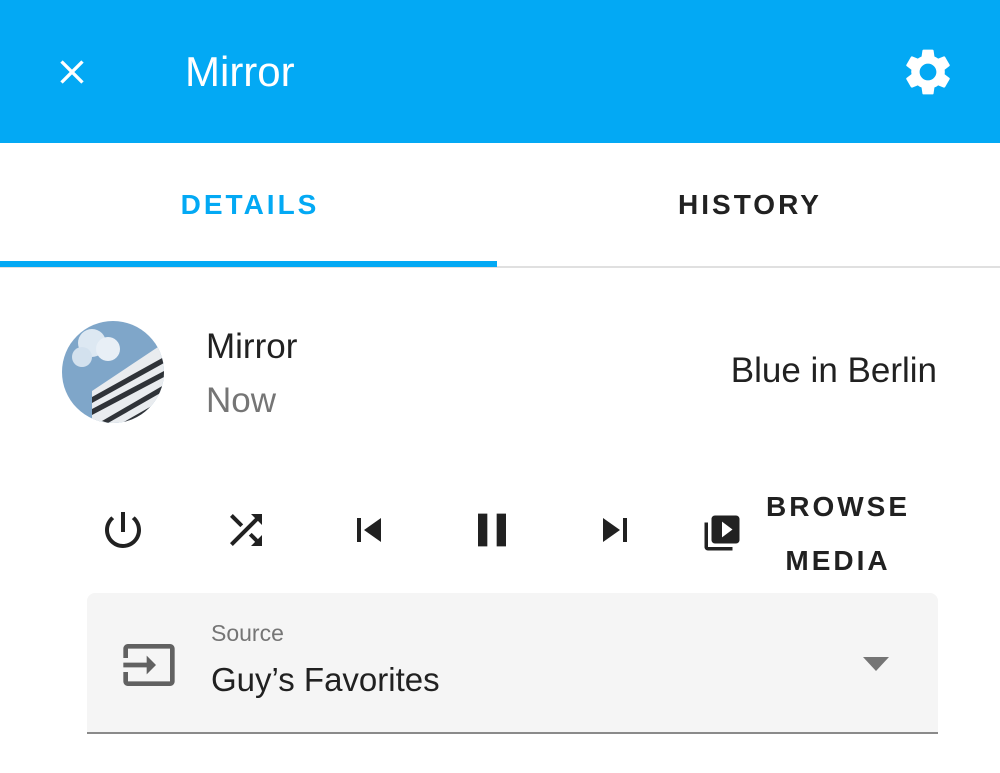  I want to click on last-changed-time: Now, so click(241, 400).